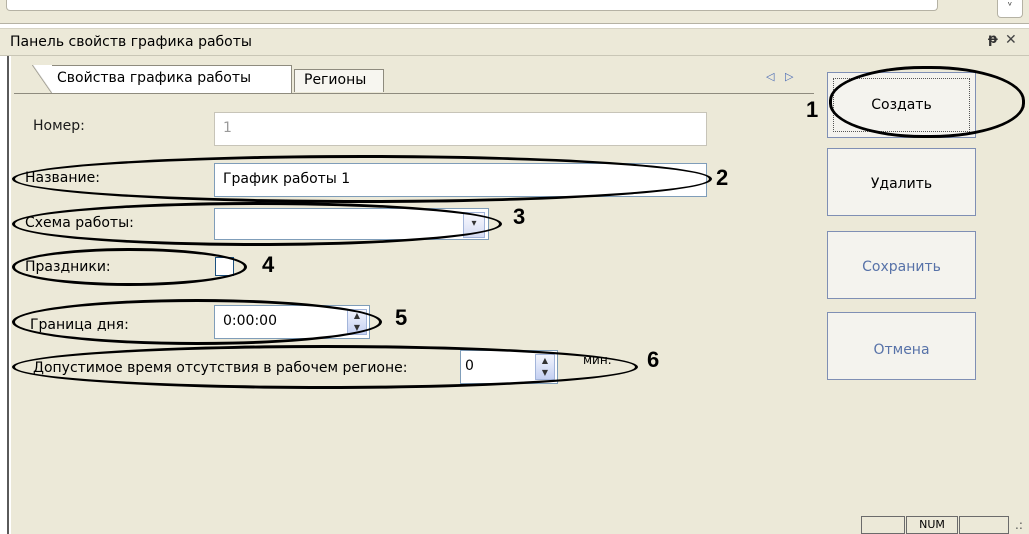  I want to click on tab-label: Регионы, so click(335, 80).